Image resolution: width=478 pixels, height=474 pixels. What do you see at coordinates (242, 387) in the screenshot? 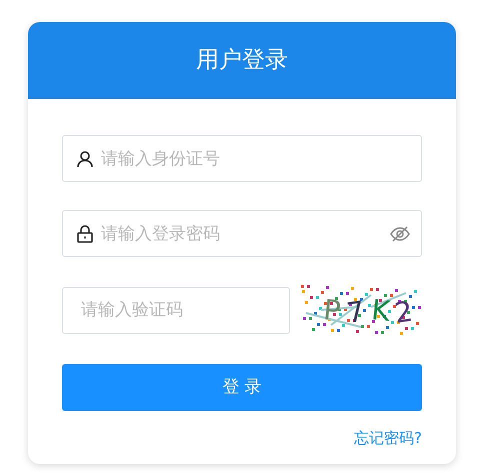
I see `login-button: 登 录` at bounding box center [242, 387].